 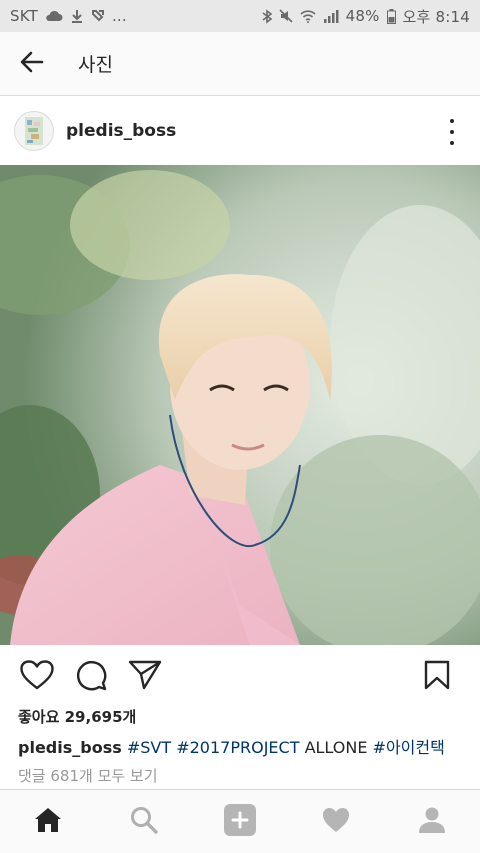 I want to click on app-bar: 사진, so click(x=240, y=64).